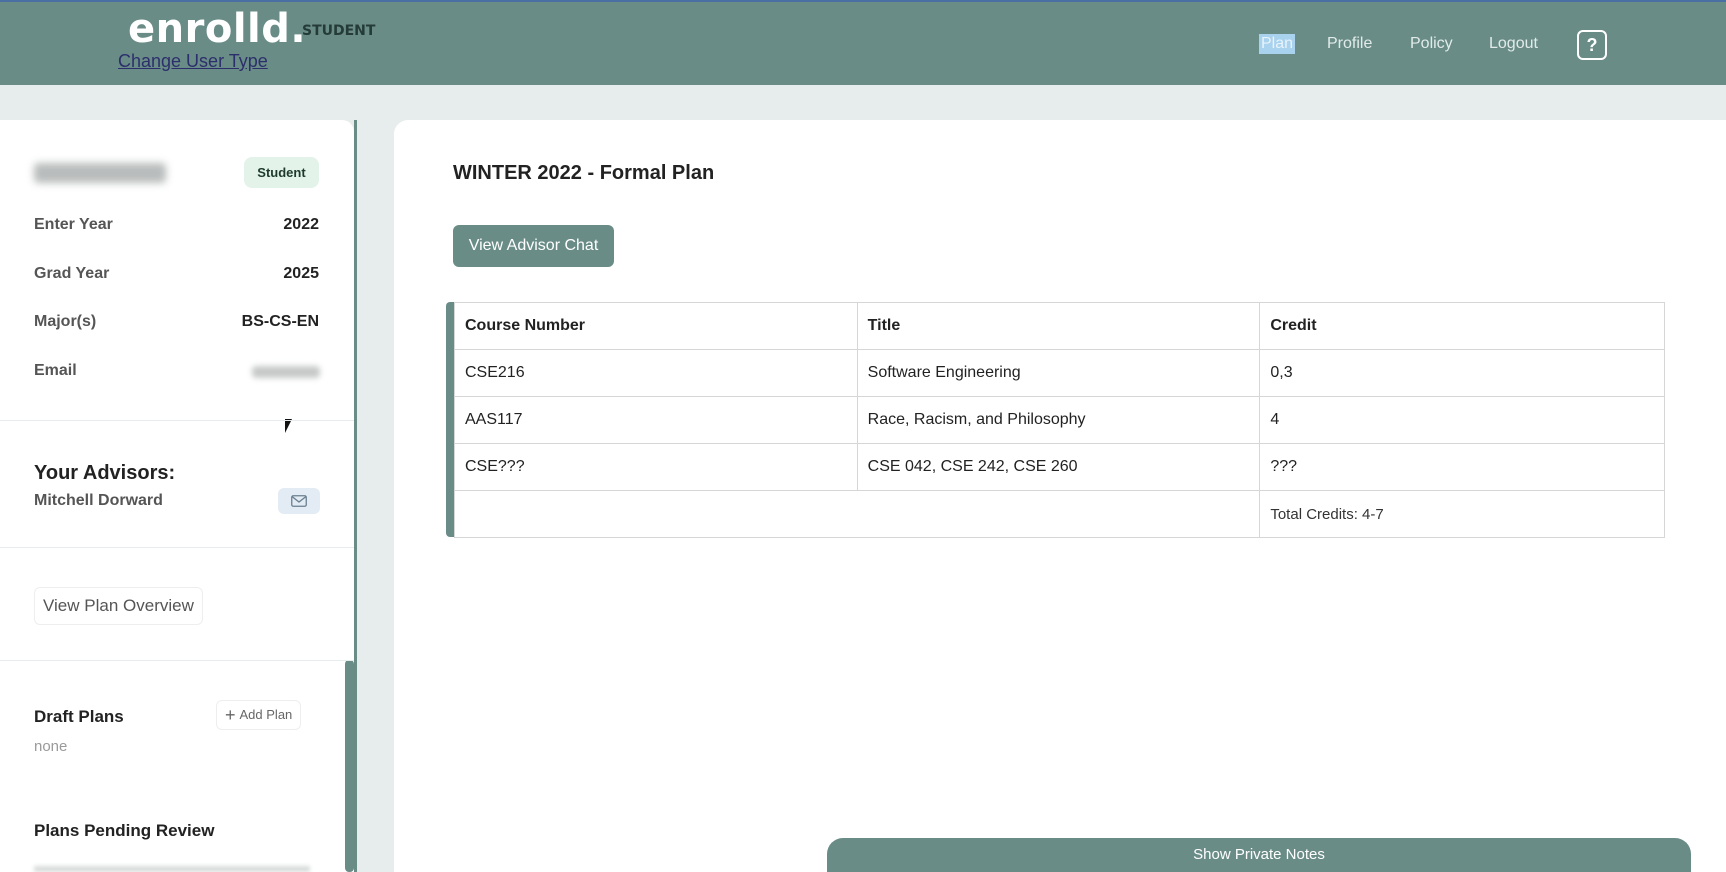 The height and width of the screenshot is (872, 1726). What do you see at coordinates (124, 830) in the screenshot?
I see `pending-review-title: Plans Pending Review` at bounding box center [124, 830].